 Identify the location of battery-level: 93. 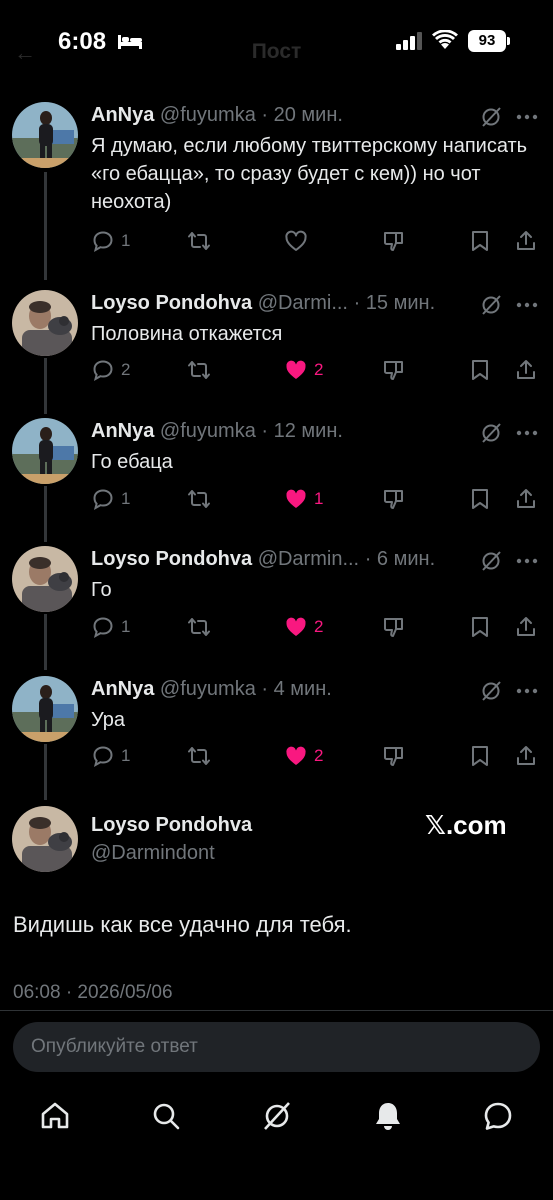
(487, 41).